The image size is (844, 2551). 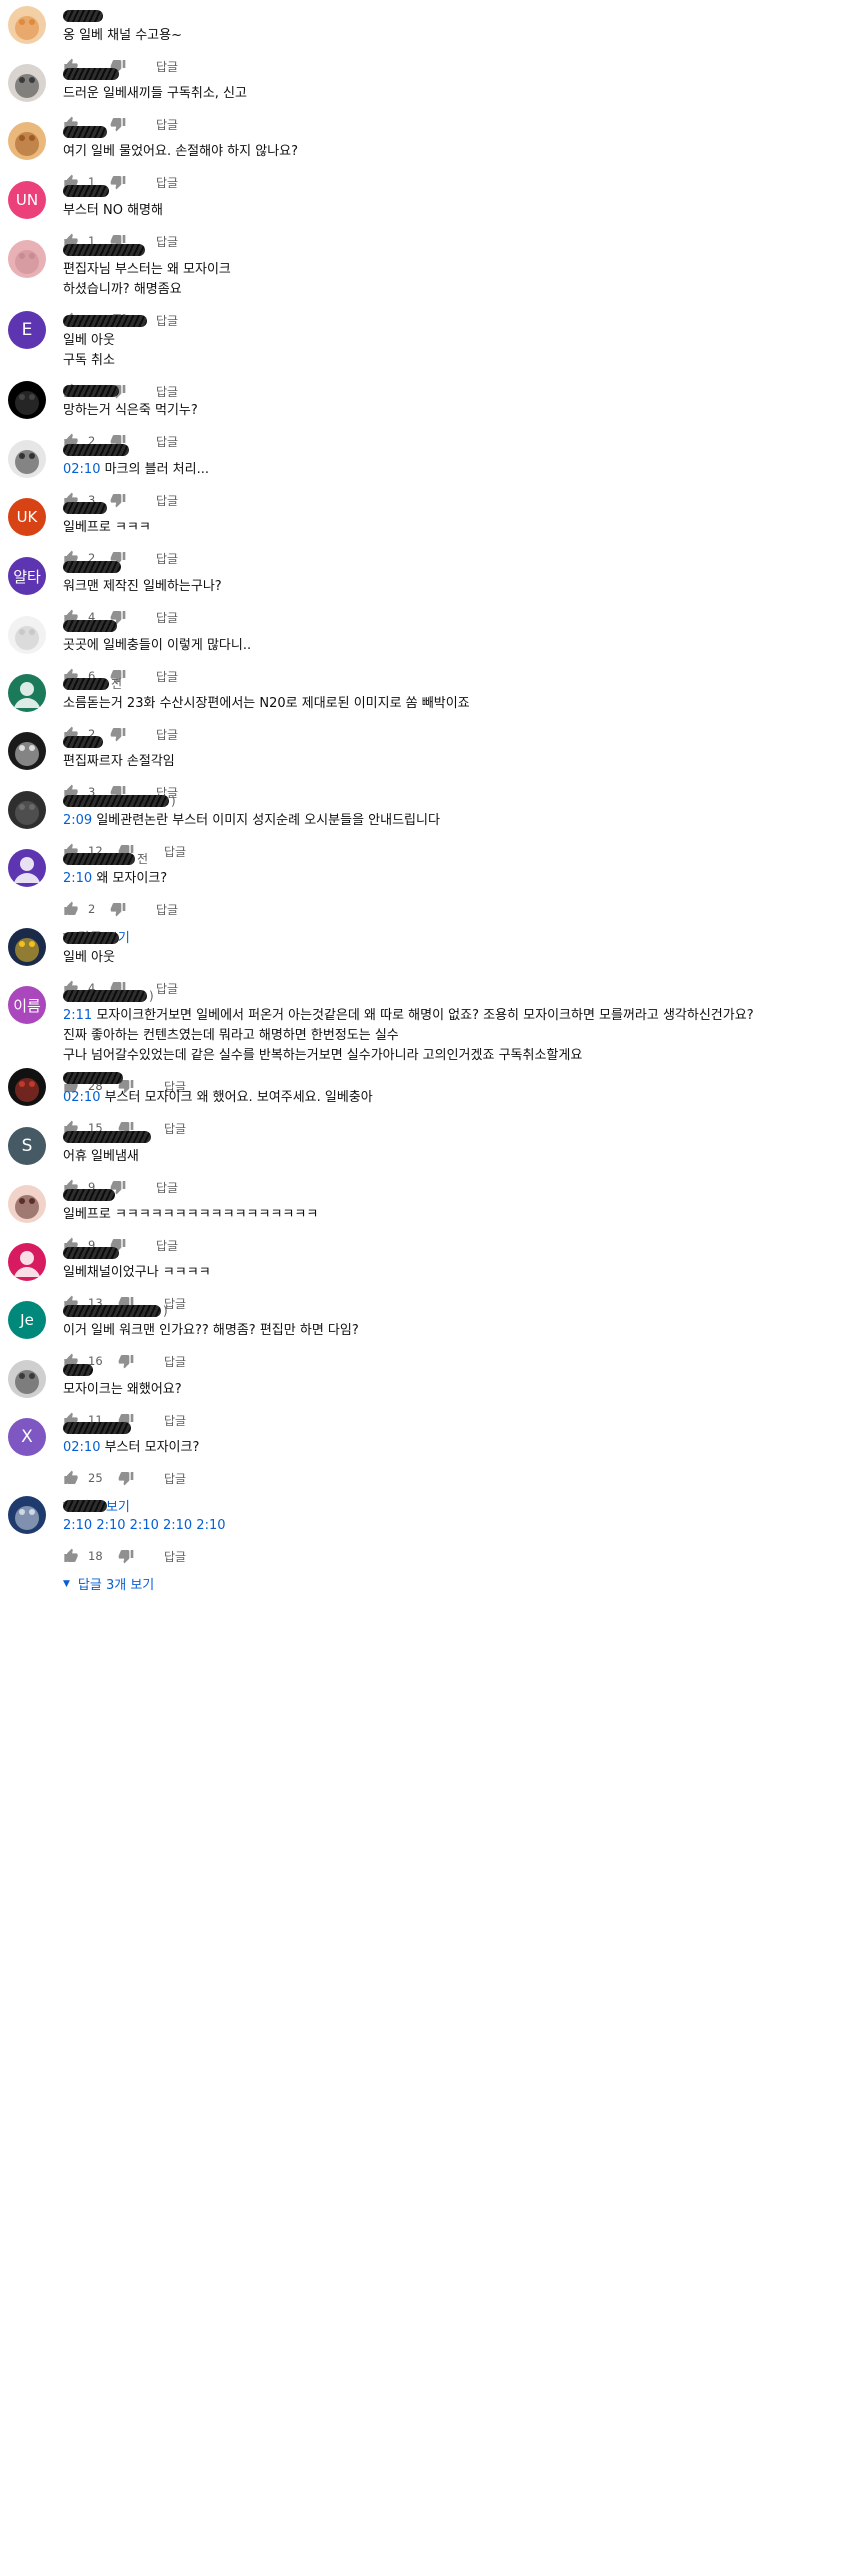 What do you see at coordinates (27, 1005) in the screenshot?
I see `avatar: 이름` at bounding box center [27, 1005].